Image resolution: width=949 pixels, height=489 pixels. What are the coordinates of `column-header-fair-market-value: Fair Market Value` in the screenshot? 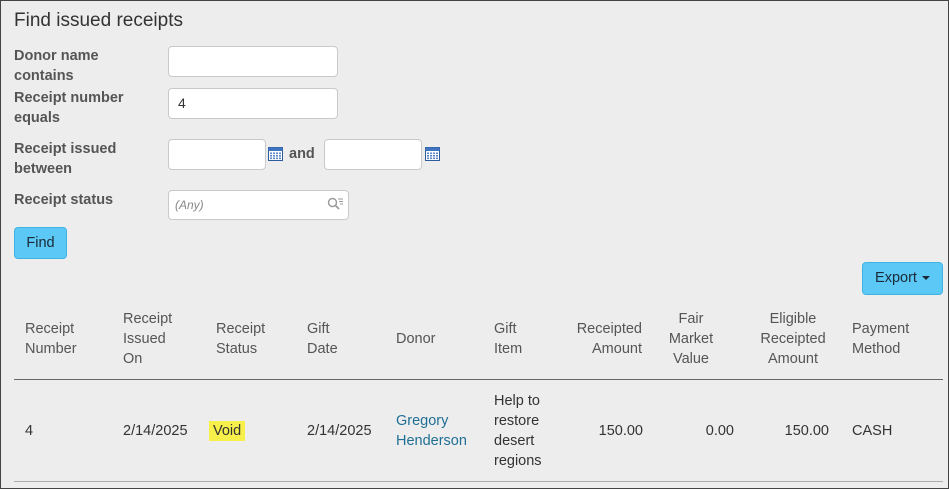 It's located at (691, 339).